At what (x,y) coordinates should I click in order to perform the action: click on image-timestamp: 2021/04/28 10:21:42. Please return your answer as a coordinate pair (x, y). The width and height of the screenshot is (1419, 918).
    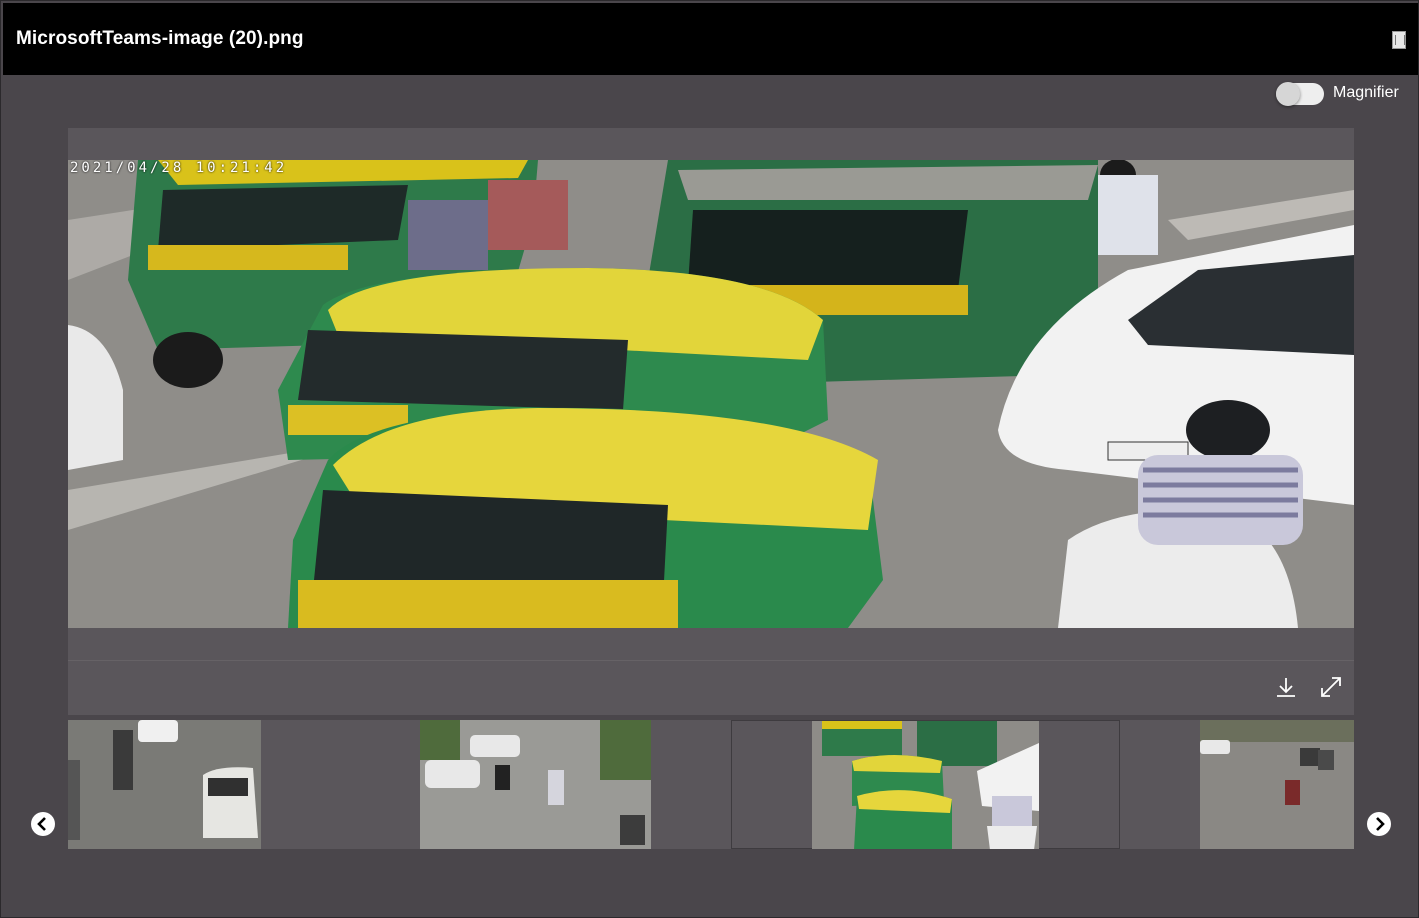
    Looking at the image, I should click on (179, 168).